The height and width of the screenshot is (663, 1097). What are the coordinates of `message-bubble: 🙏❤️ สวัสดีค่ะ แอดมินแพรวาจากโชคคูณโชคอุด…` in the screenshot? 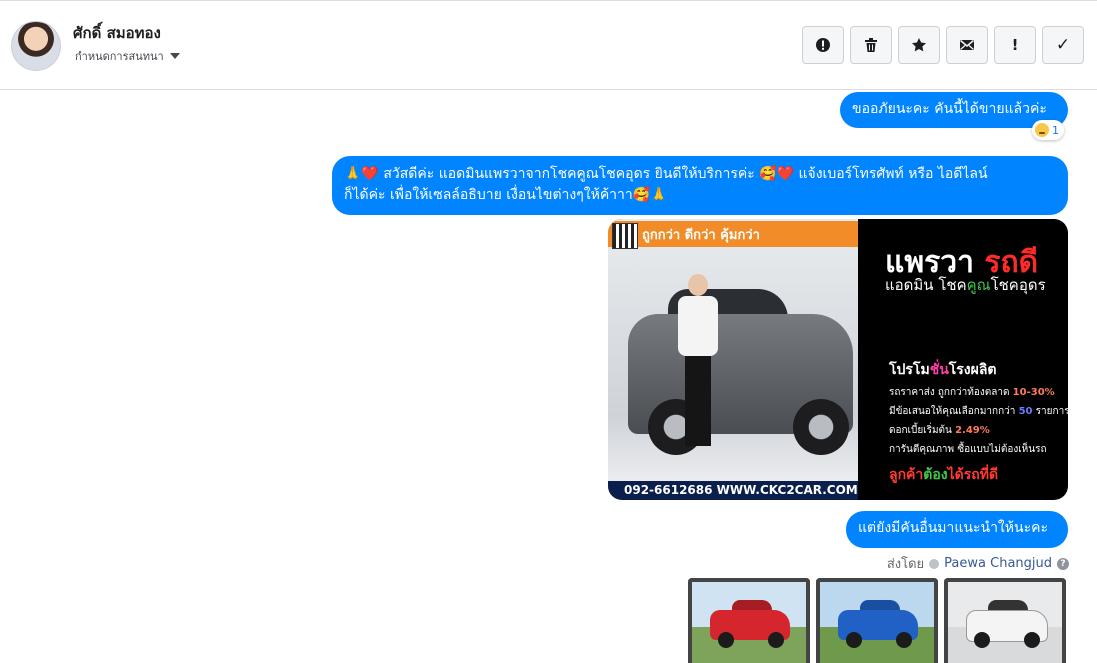 It's located at (700, 185).